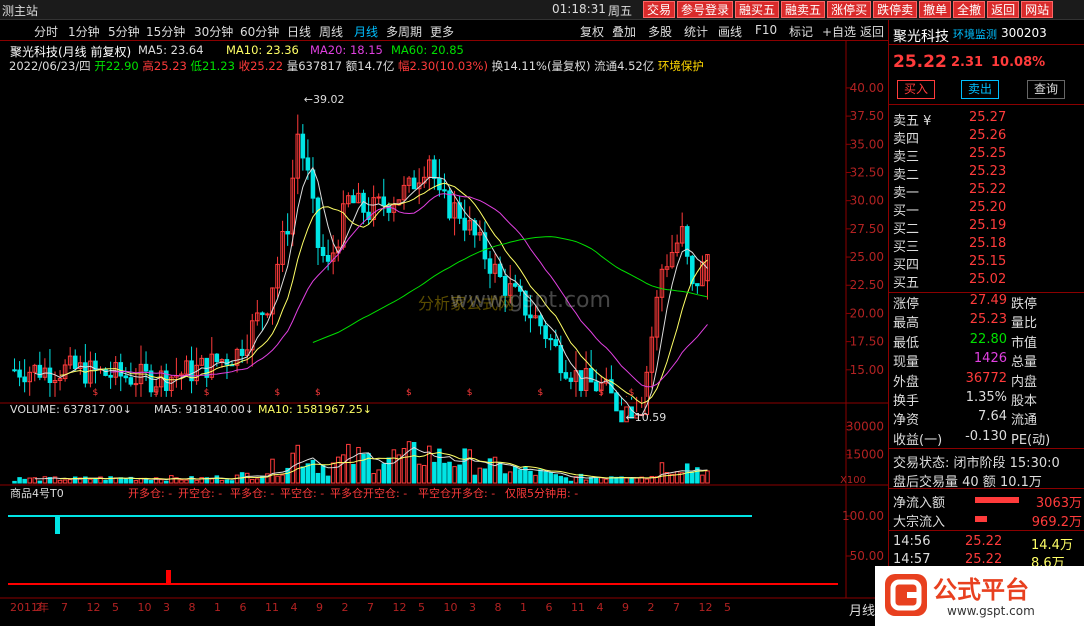 The width and height of the screenshot is (1084, 626). I want to click on quick-button-6: 撤单, so click(935, 9).